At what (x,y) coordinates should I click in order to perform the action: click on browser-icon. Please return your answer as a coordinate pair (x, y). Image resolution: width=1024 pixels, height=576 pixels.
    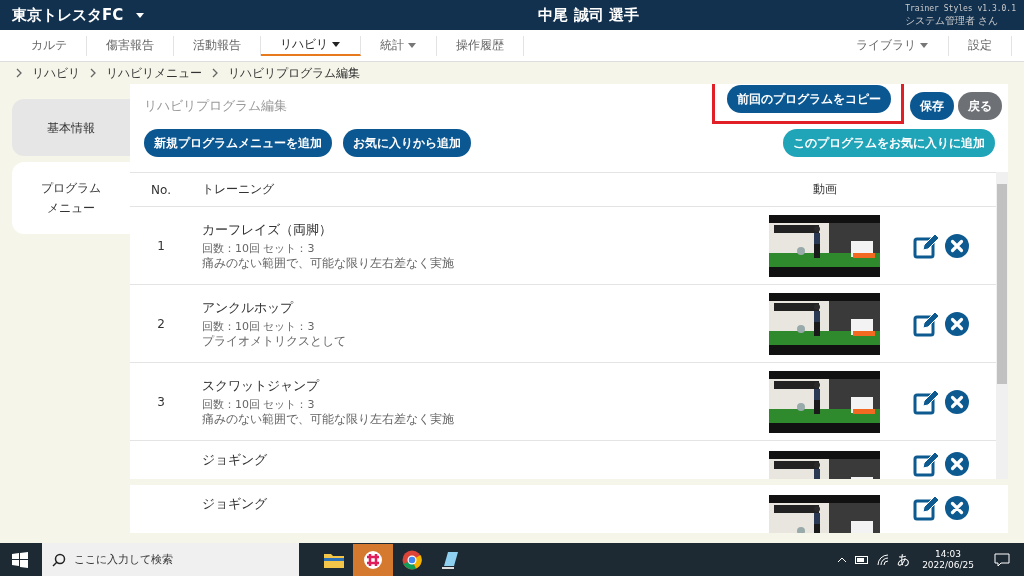
    Looking at the image, I should click on (412, 559).